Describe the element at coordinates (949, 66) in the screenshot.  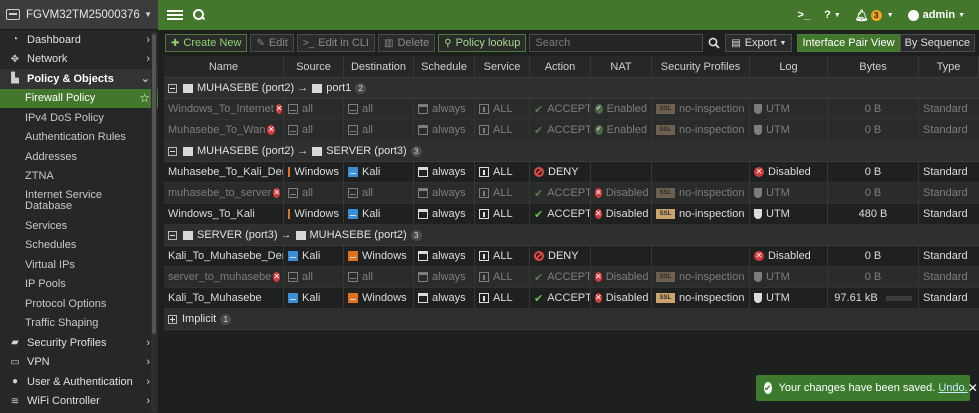
I see `column-header-type: Type` at that location.